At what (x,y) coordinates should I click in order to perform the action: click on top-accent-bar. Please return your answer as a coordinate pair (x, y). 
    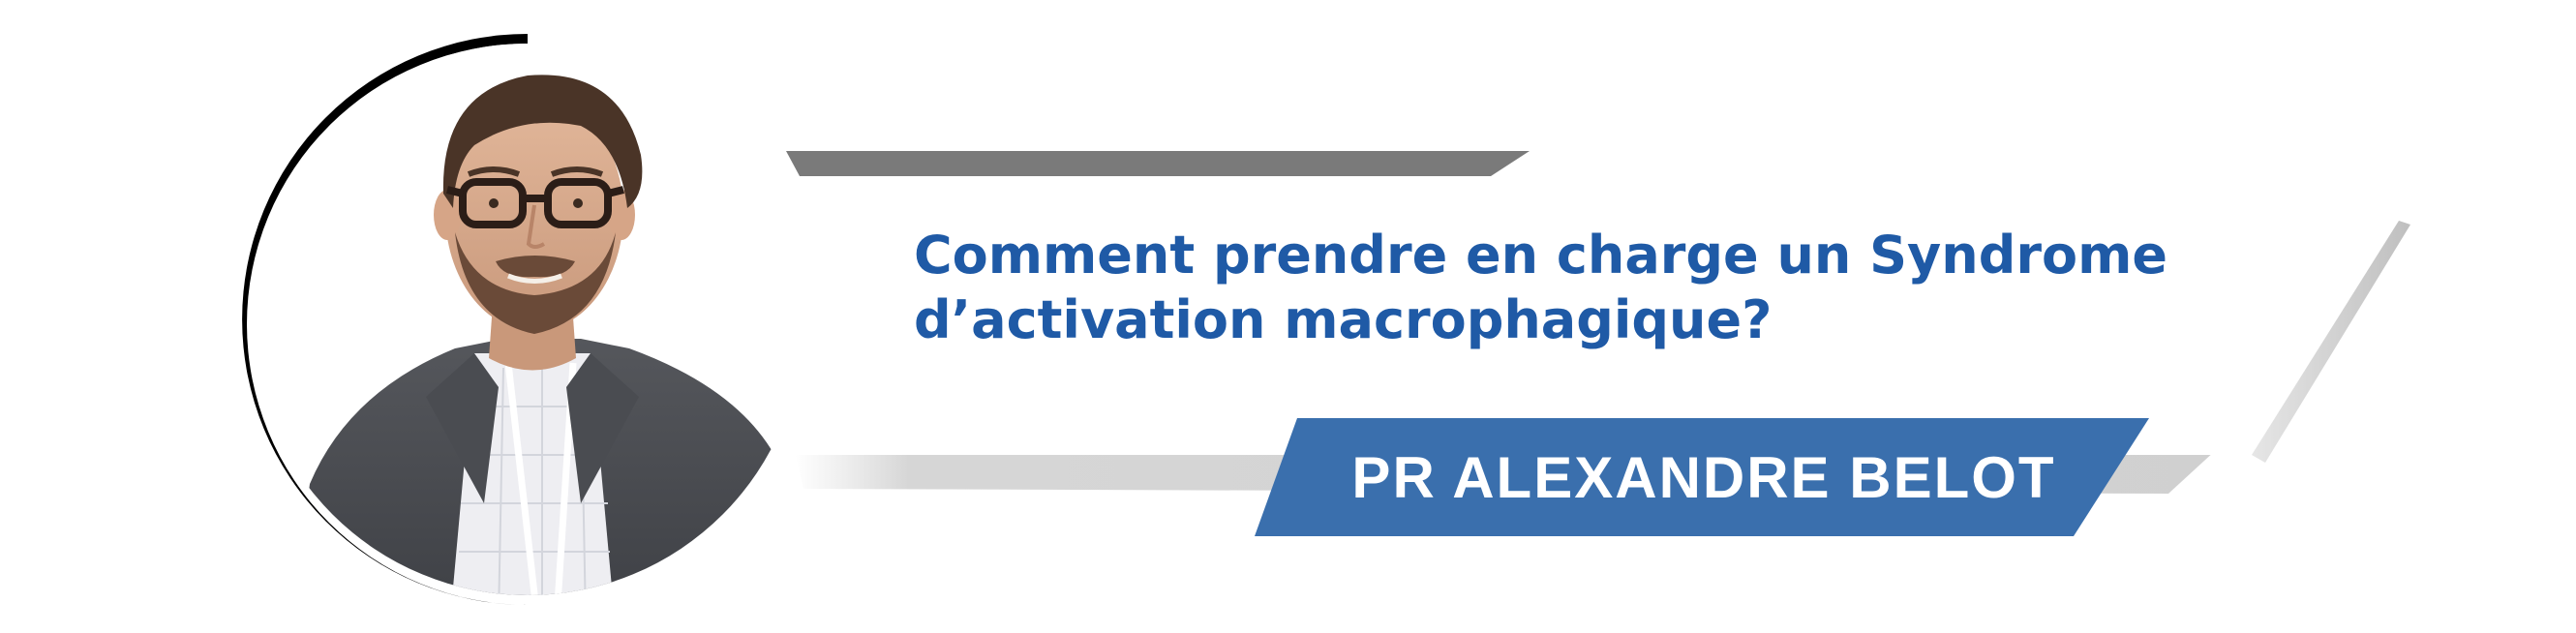
    Looking at the image, I should click on (1158, 163).